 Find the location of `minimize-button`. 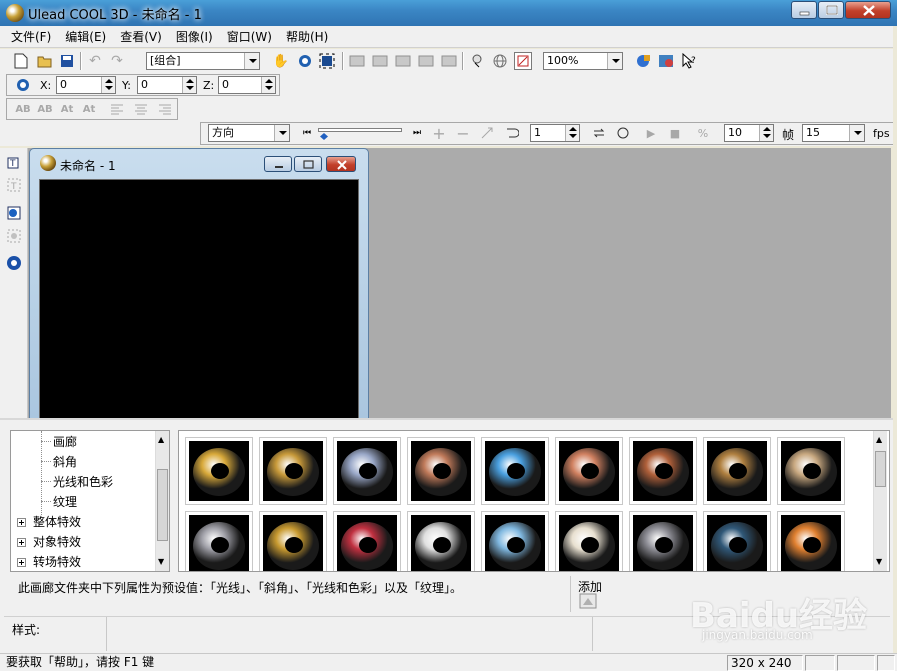

minimize-button is located at coordinates (804, 10).